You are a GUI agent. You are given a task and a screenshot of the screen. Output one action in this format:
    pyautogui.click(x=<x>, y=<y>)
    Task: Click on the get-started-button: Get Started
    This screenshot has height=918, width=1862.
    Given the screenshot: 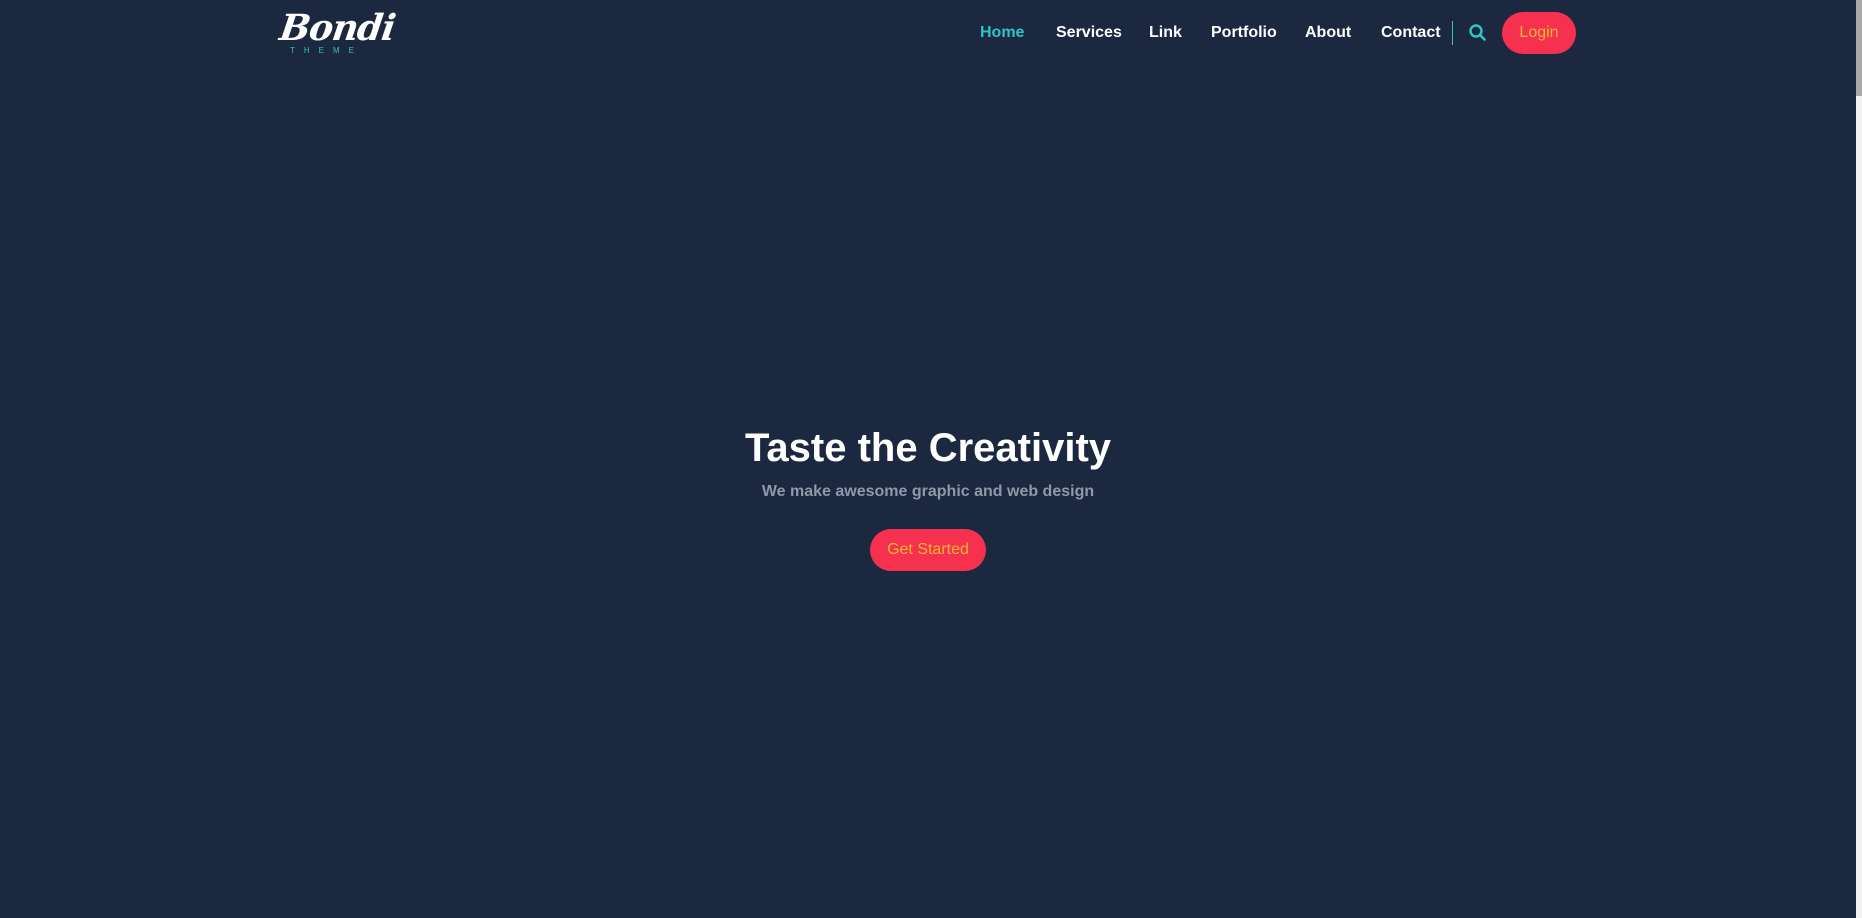 What is the action you would take?
    pyautogui.click(x=928, y=550)
    